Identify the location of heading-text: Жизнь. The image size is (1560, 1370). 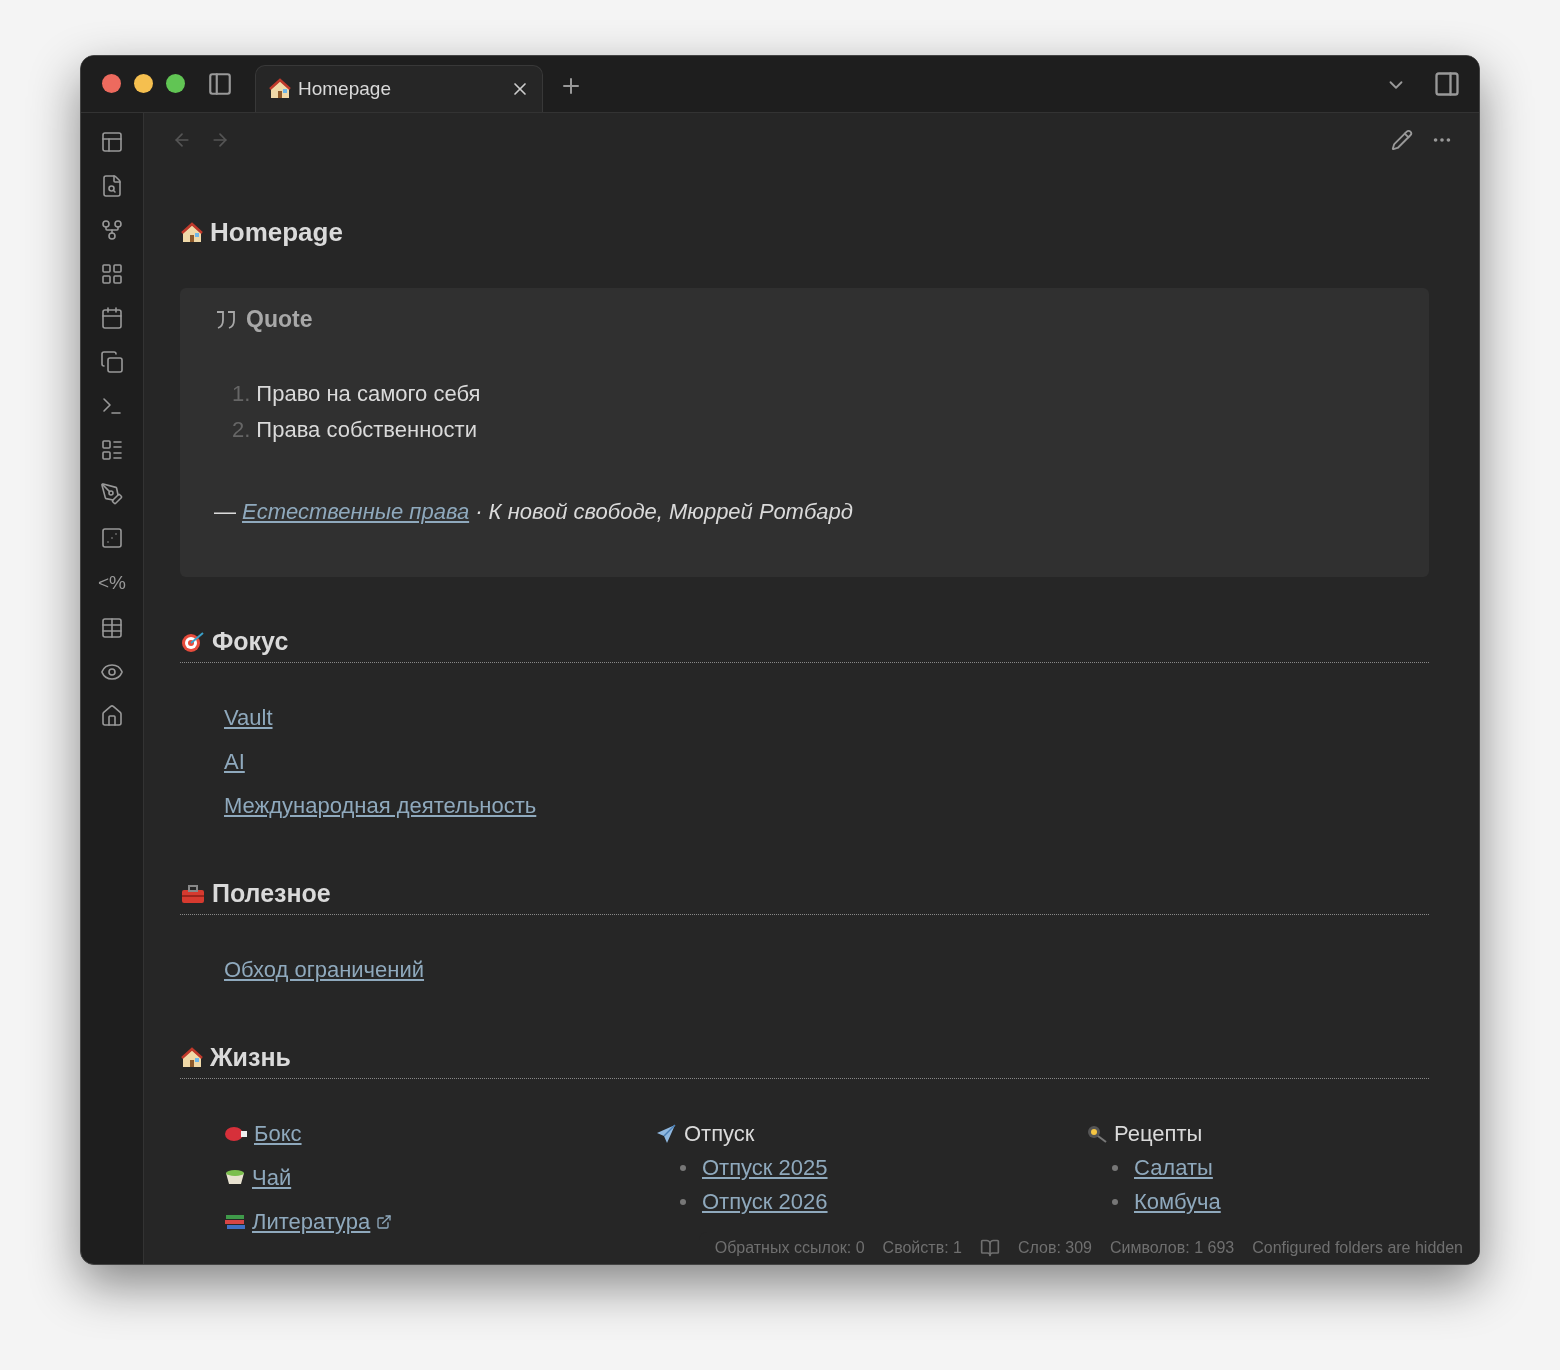
(250, 1057).